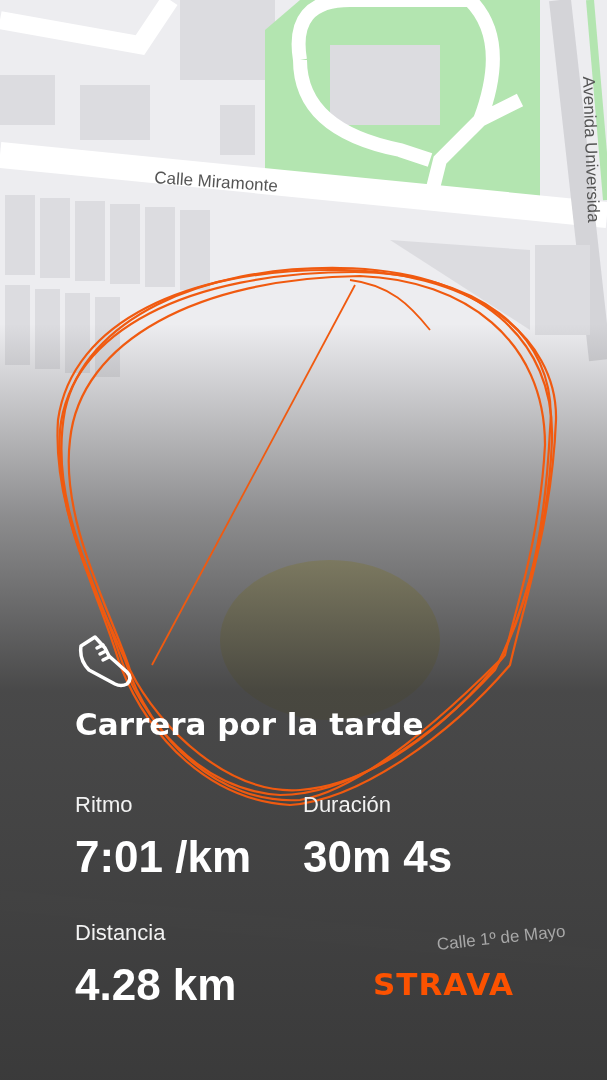 Image resolution: width=607 pixels, height=1080 pixels. I want to click on stat-value: 4.28 km, so click(156, 985).